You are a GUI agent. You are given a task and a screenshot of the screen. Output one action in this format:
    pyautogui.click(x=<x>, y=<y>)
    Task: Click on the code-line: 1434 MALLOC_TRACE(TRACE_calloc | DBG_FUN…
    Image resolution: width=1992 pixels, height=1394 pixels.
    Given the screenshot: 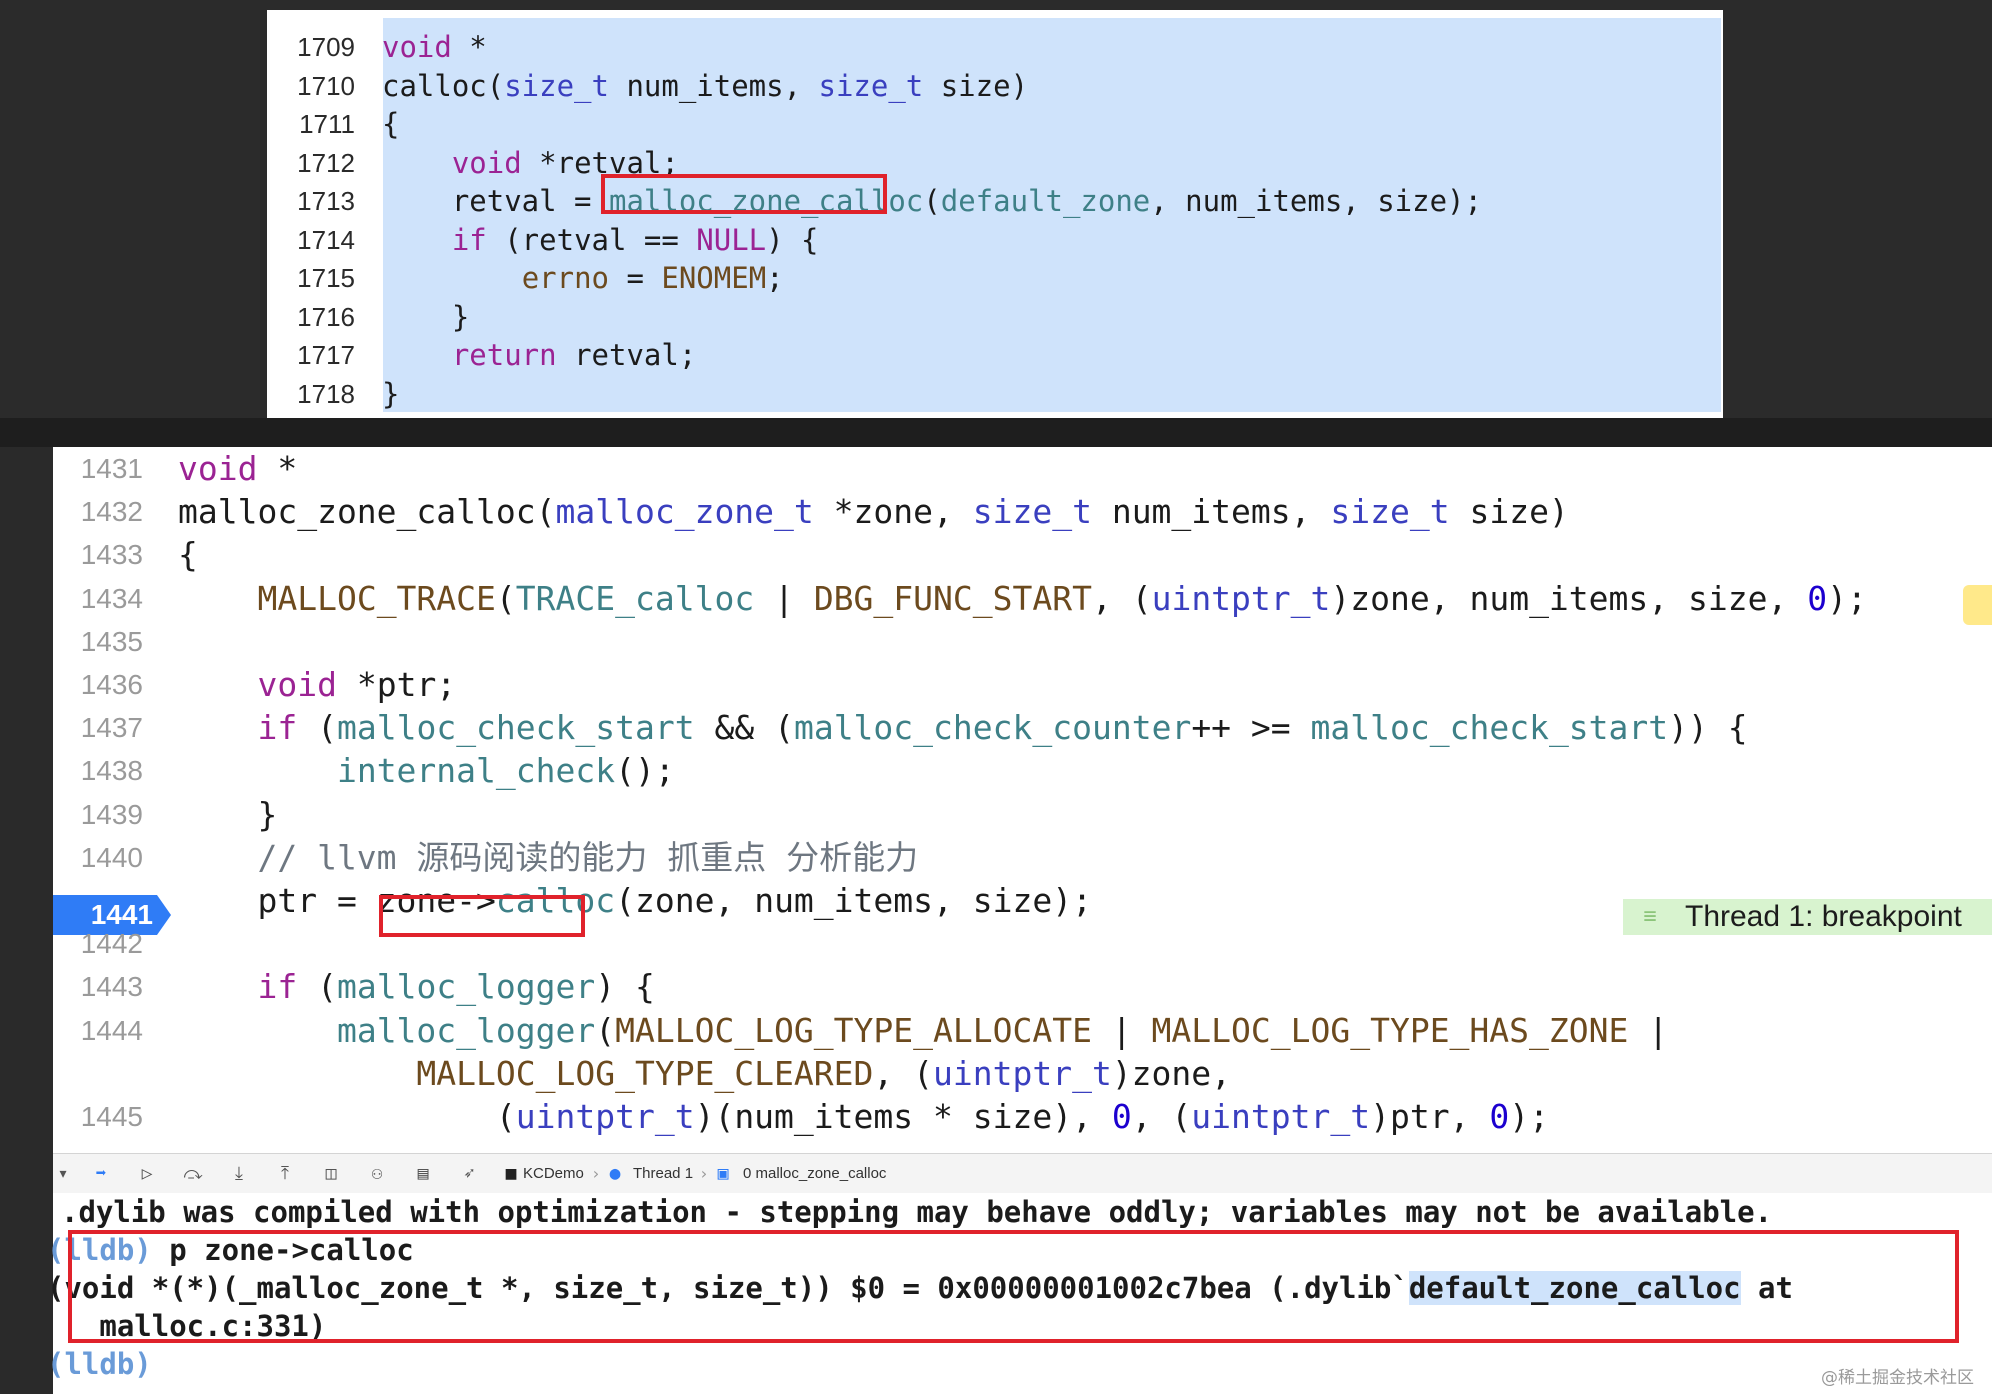 What is the action you would take?
    pyautogui.click(x=1022, y=598)
    